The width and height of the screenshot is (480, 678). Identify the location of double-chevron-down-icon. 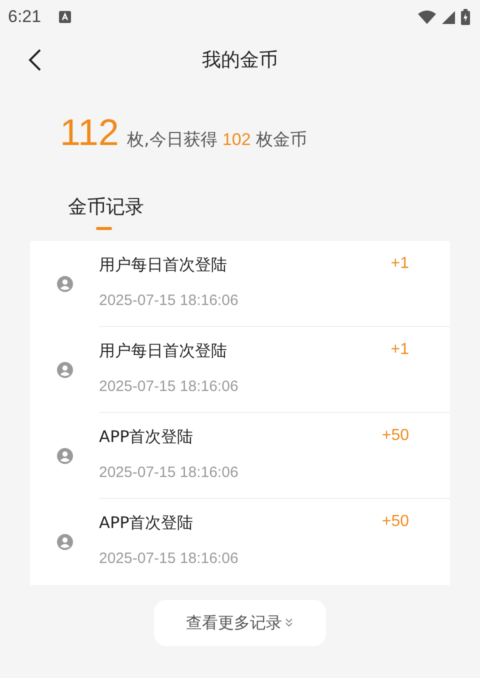
(289, 623).